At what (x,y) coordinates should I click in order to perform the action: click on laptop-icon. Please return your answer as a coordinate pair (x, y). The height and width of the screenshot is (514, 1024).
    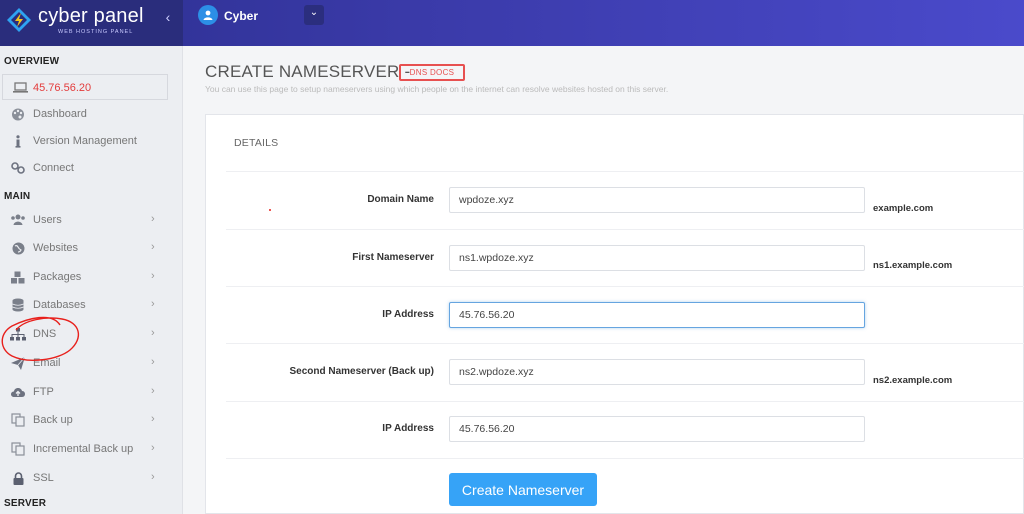
    Looking at the image, I should click on (20, 87).